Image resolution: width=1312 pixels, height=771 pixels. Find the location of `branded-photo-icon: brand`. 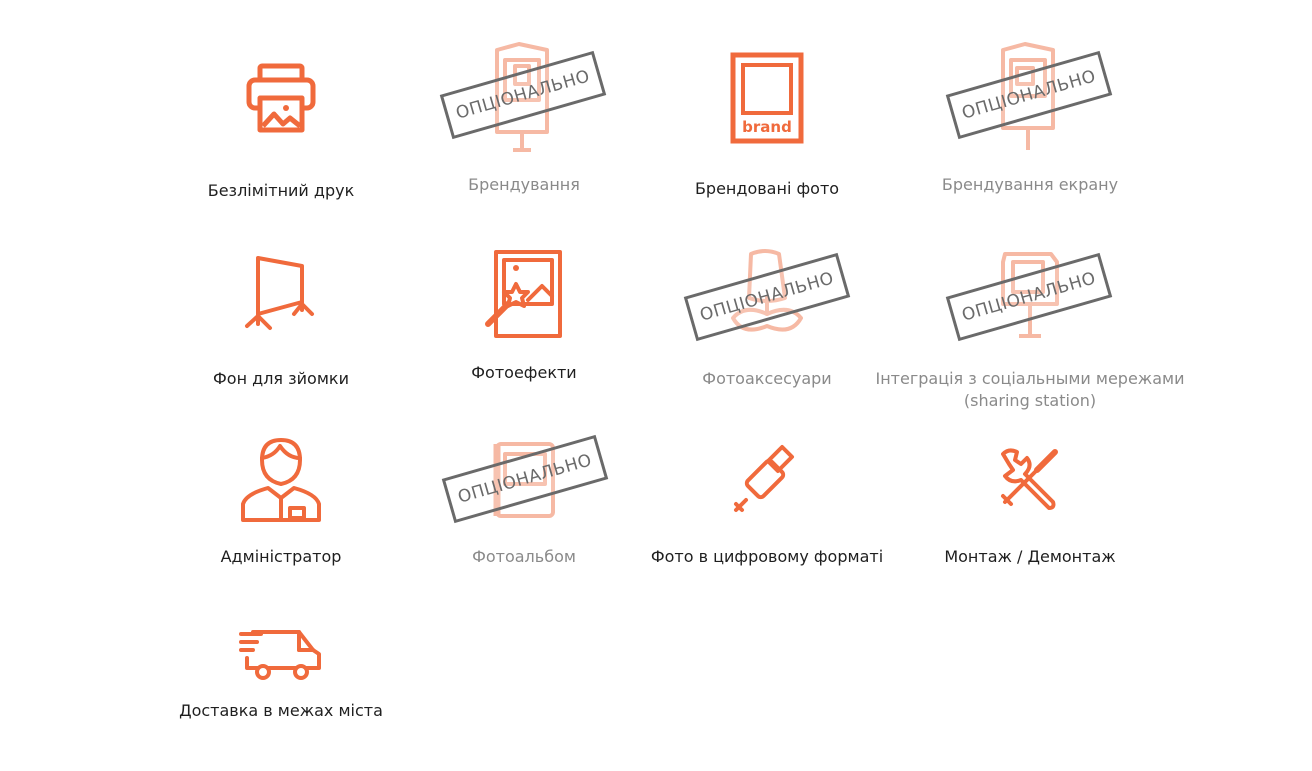

branded-photo-icon: brand is located at coordinates (767, 98).